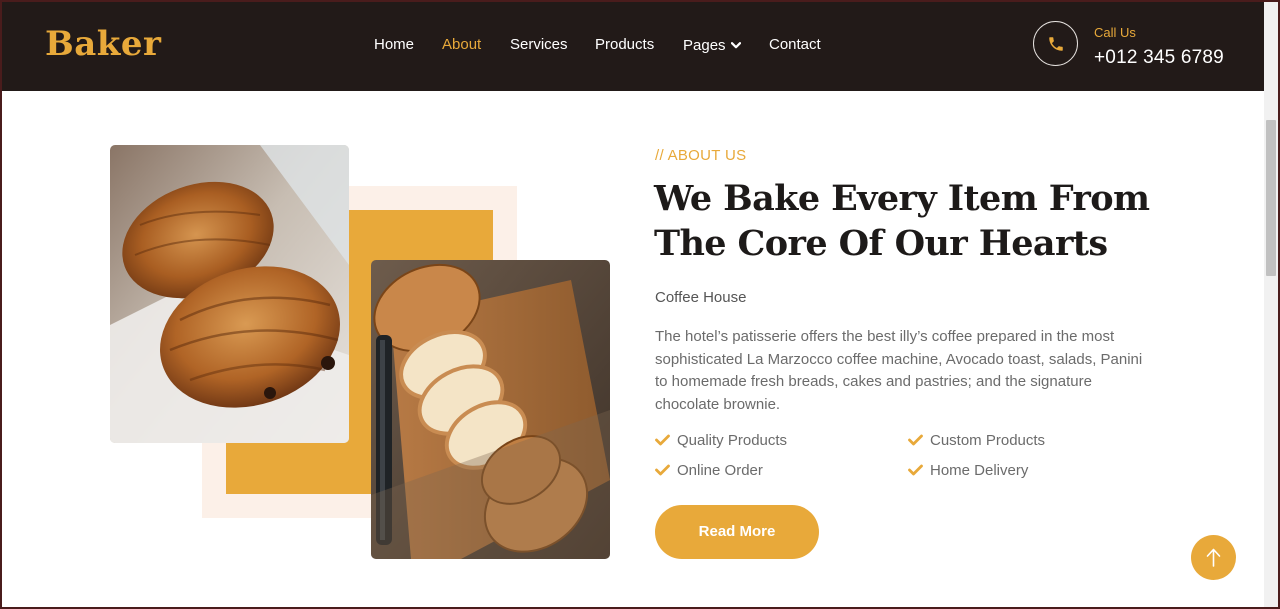  Describe the element at coordinates (720, 470) in the screenshot. I see `feature-label: Online Order` at that location.